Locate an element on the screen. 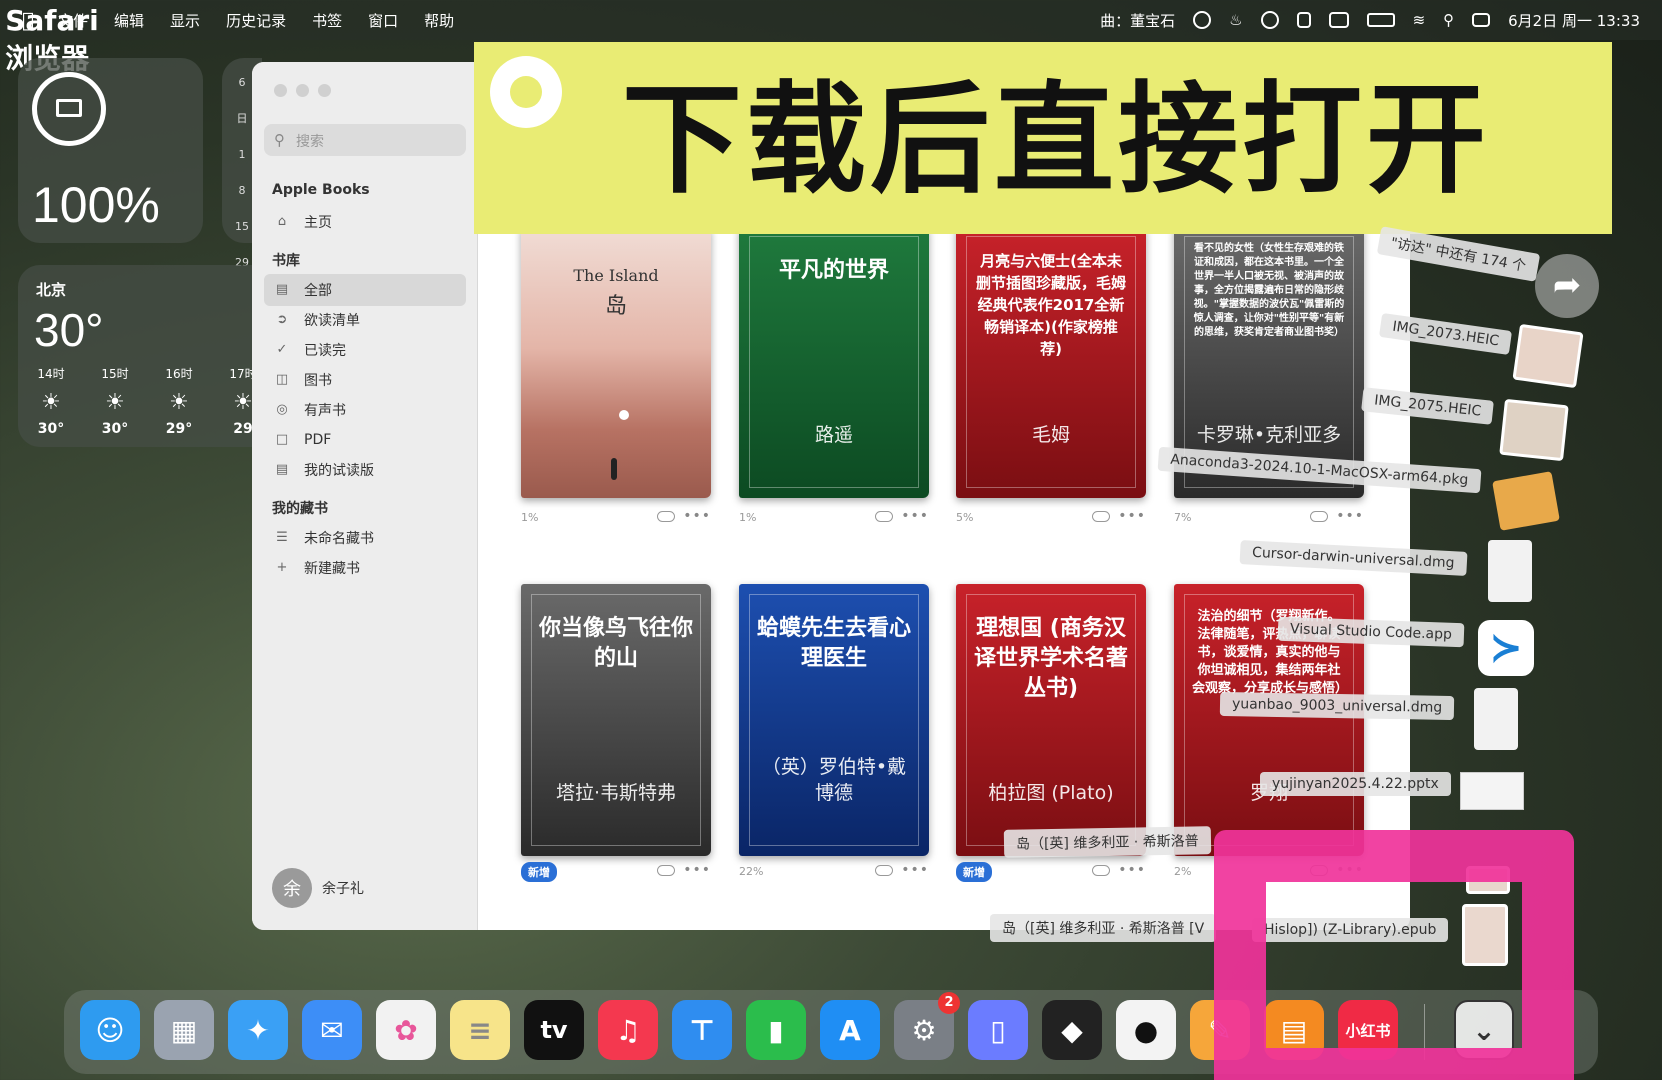 The width and height of the screenshot is (1662, 1080). menu-view: 显示 is located at coordinates (185, 20).